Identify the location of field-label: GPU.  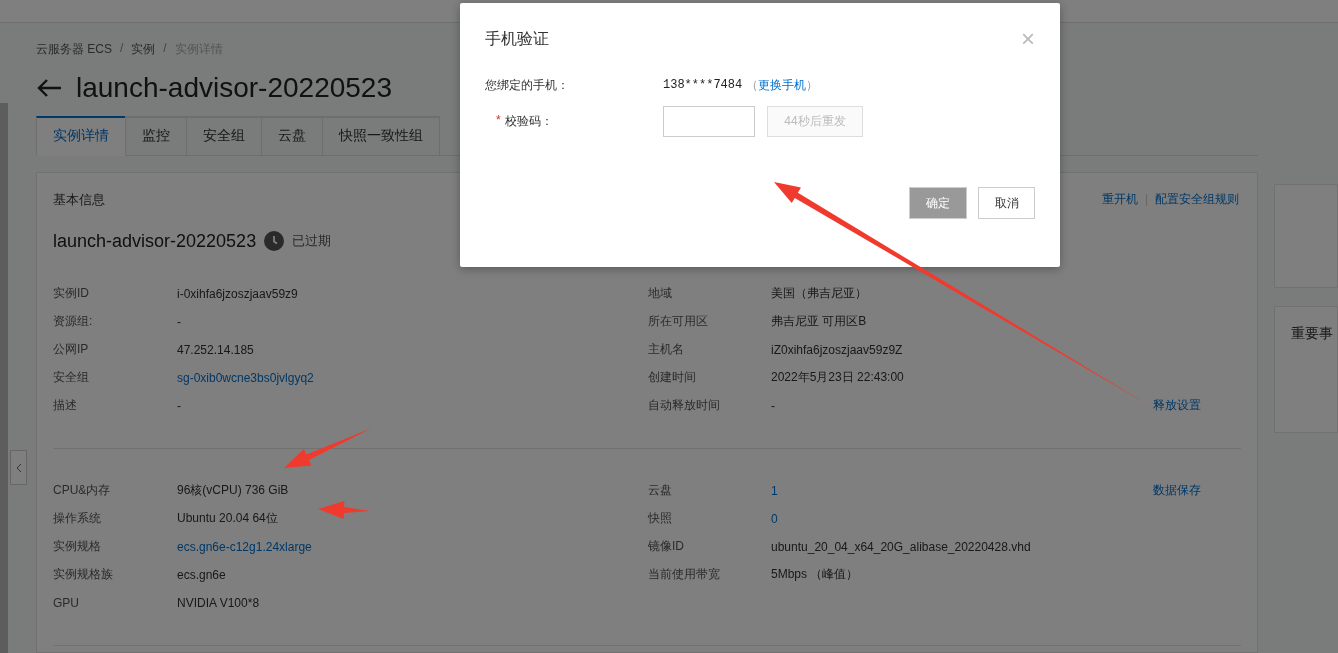
(66, 602).